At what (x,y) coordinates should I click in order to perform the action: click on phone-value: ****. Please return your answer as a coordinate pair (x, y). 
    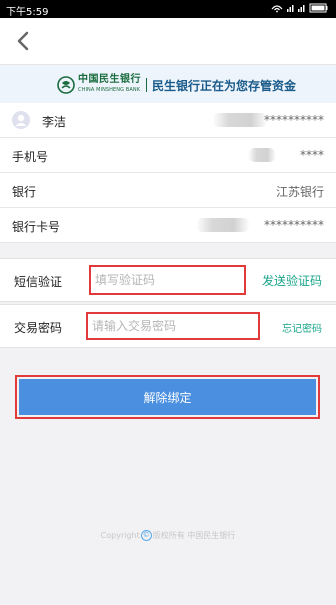
    Looking at the image, I should click on (312, 155).